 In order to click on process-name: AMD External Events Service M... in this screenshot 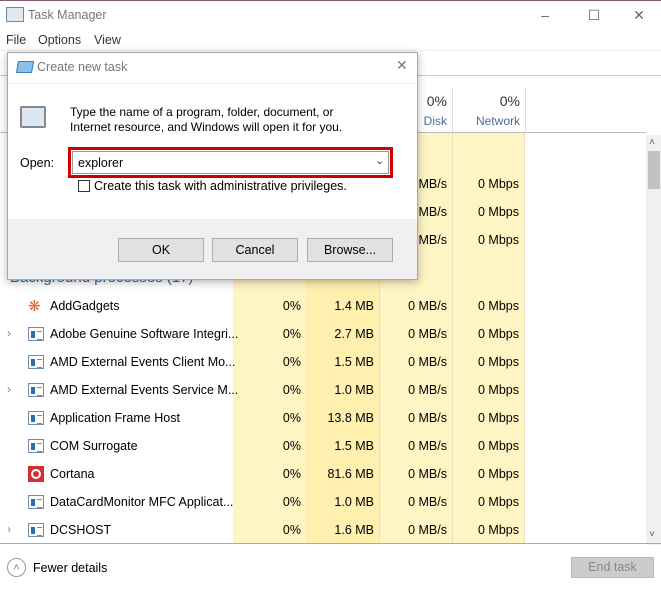, I will do `click(144, 390)`.